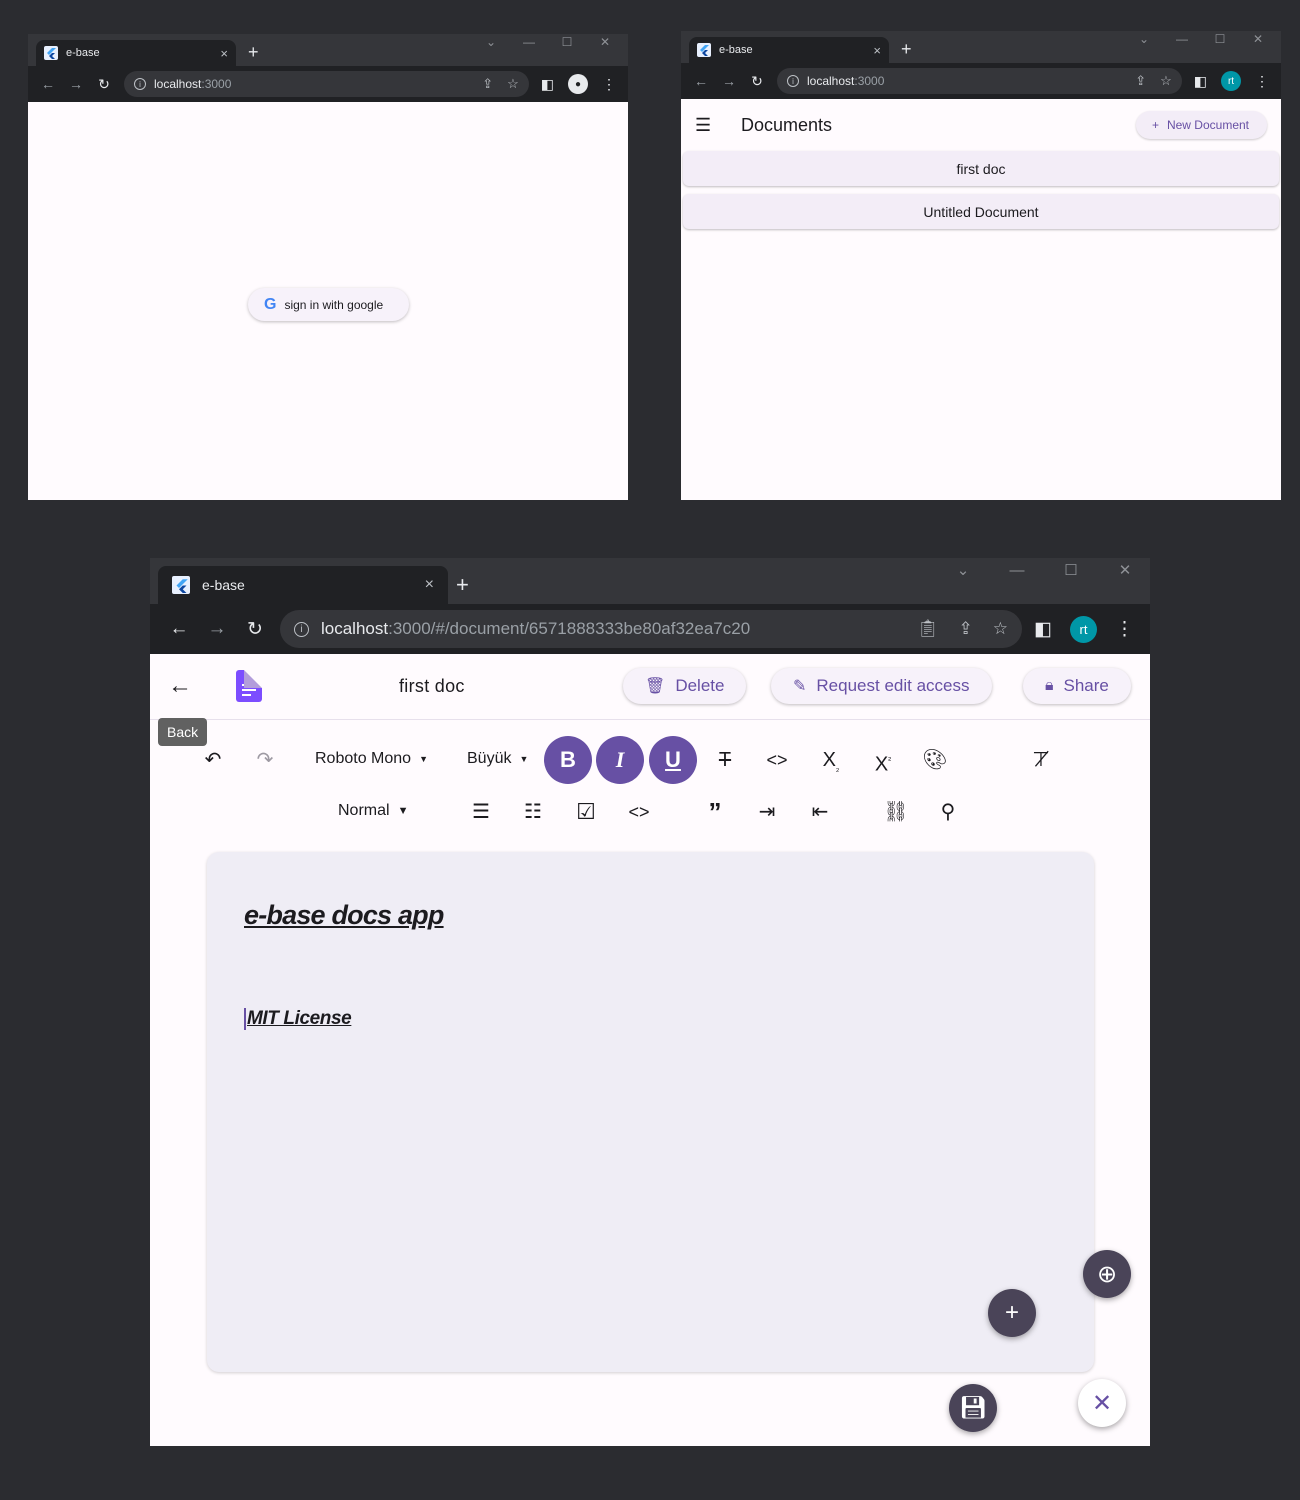  I want to click on google-sign-in-button: G sign in with google, so click(328, 304).